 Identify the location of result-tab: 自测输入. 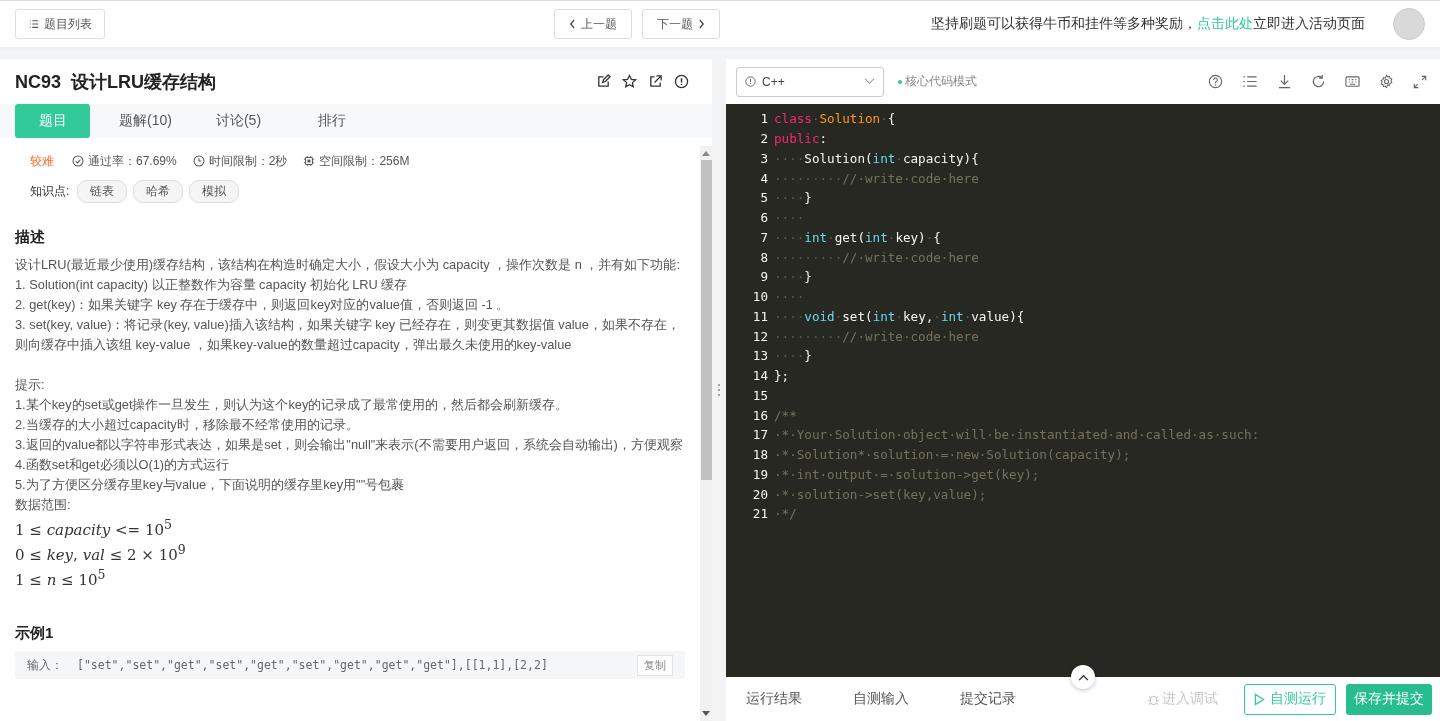
(881, 699).